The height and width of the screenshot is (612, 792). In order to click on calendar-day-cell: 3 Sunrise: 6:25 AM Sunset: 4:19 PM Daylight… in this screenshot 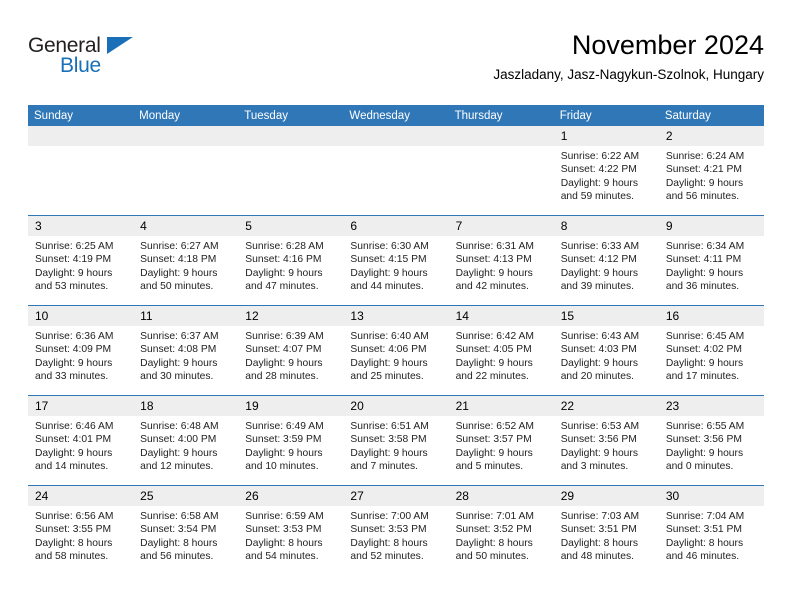, I will do `click(81, 260)`.